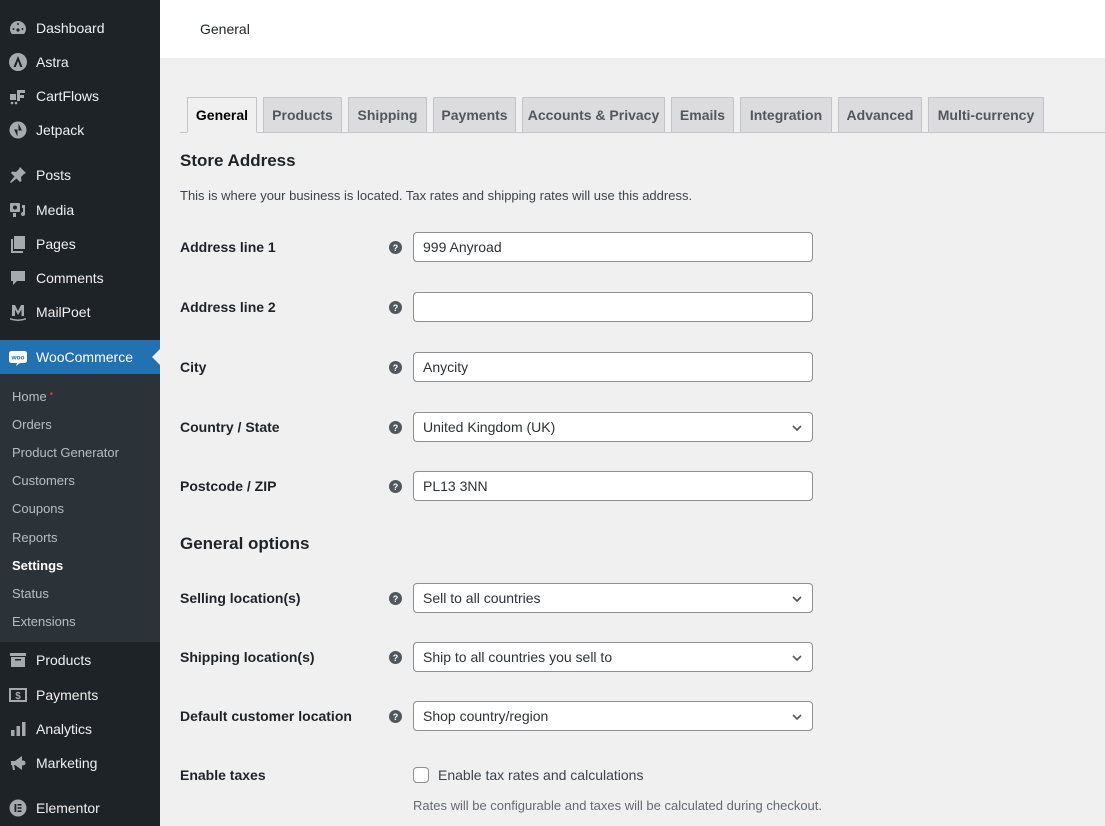 This screenshot has width=1105, height=826. Describe the element at coordinates (70, 28) in the screenshot. I see `sidebar-label: Dashboard` at that location.